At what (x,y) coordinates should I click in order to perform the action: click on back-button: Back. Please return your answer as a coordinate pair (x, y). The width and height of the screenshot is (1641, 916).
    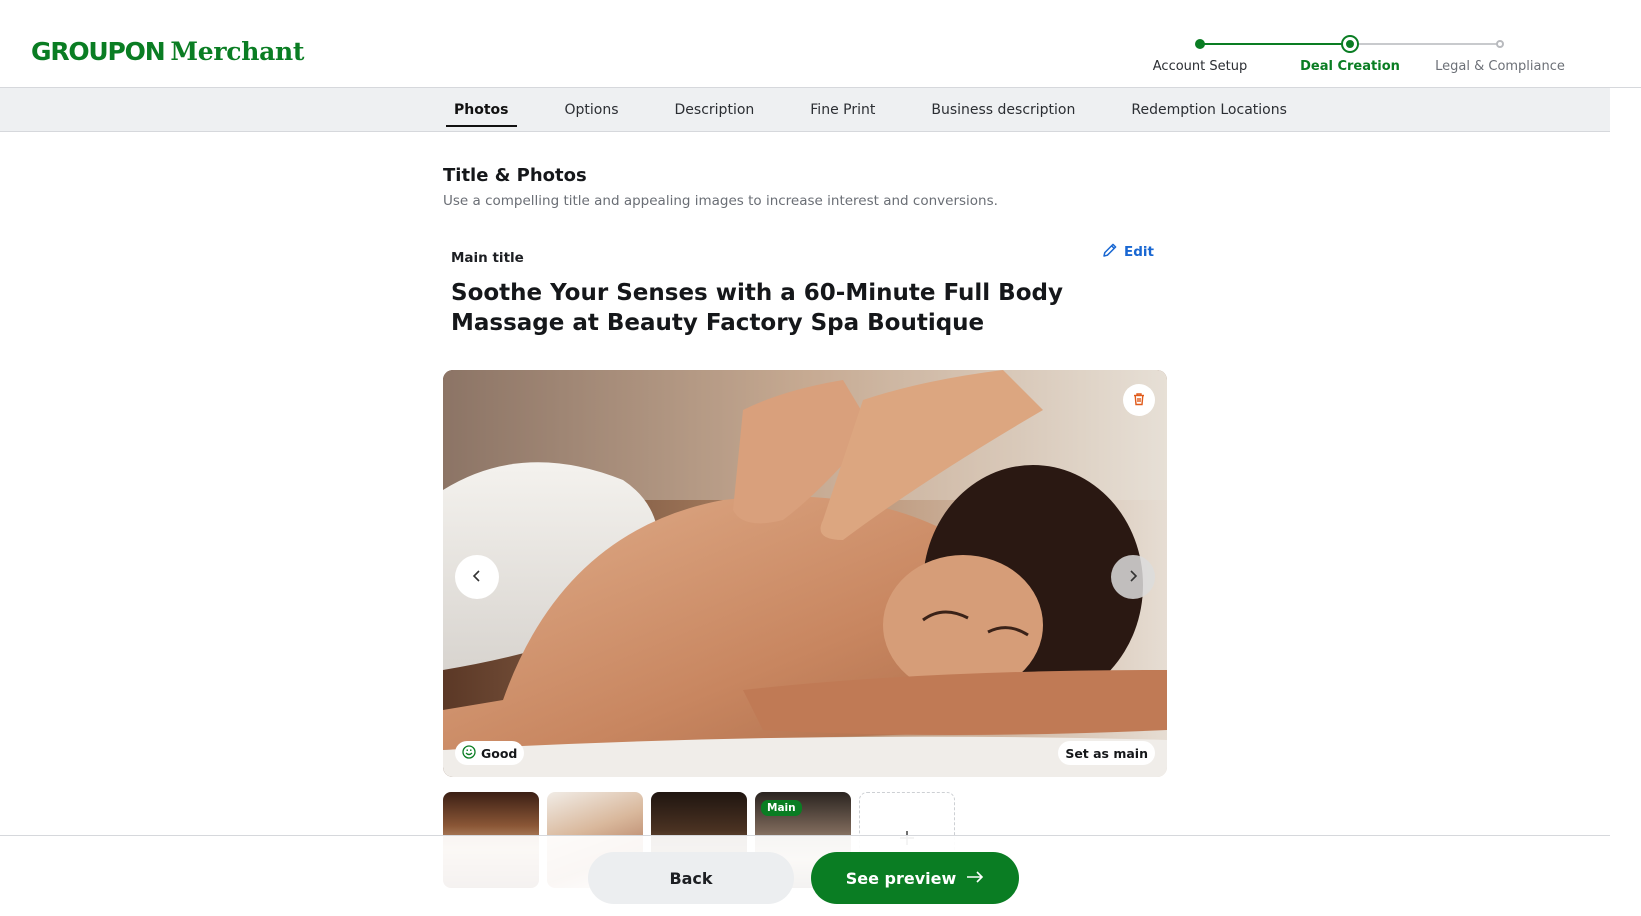
    Looking at the image, I should click on (691, 878).